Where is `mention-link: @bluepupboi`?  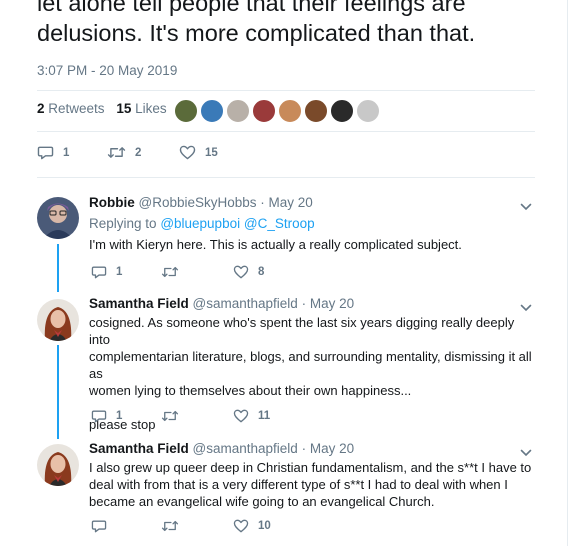
mention-link: @bluepupboi is located at coordinates (200, 223).